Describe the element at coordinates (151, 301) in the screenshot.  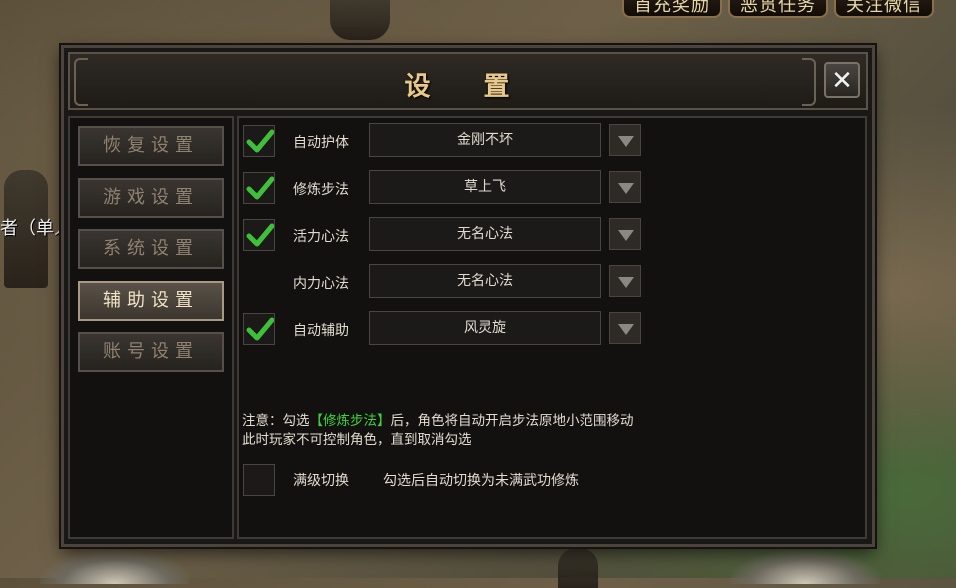
I see `sidebar-item-assist-settings: 辅助设置` at that location.